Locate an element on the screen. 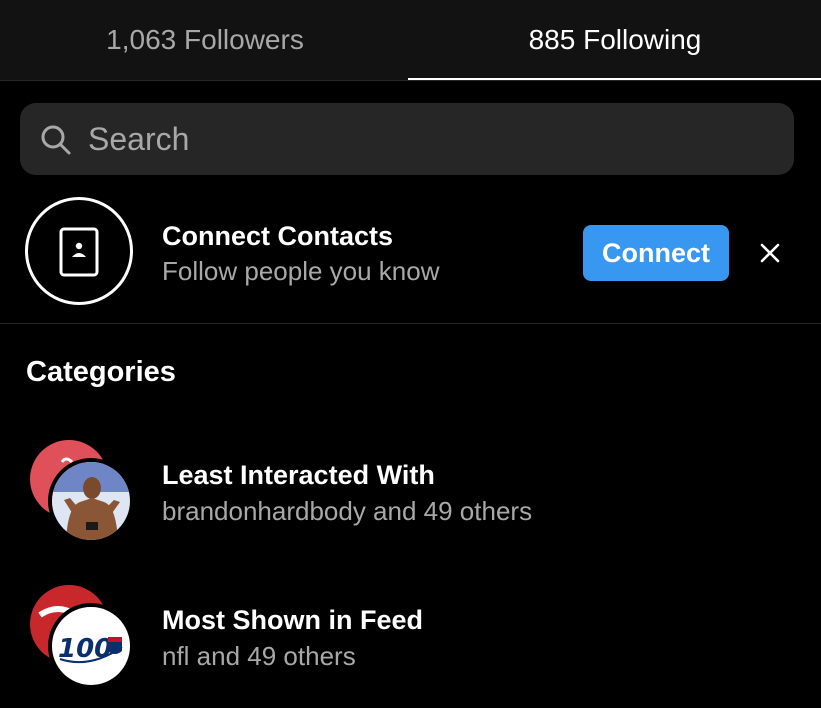  connect-button: Connect is located at coordinates (656, 253).